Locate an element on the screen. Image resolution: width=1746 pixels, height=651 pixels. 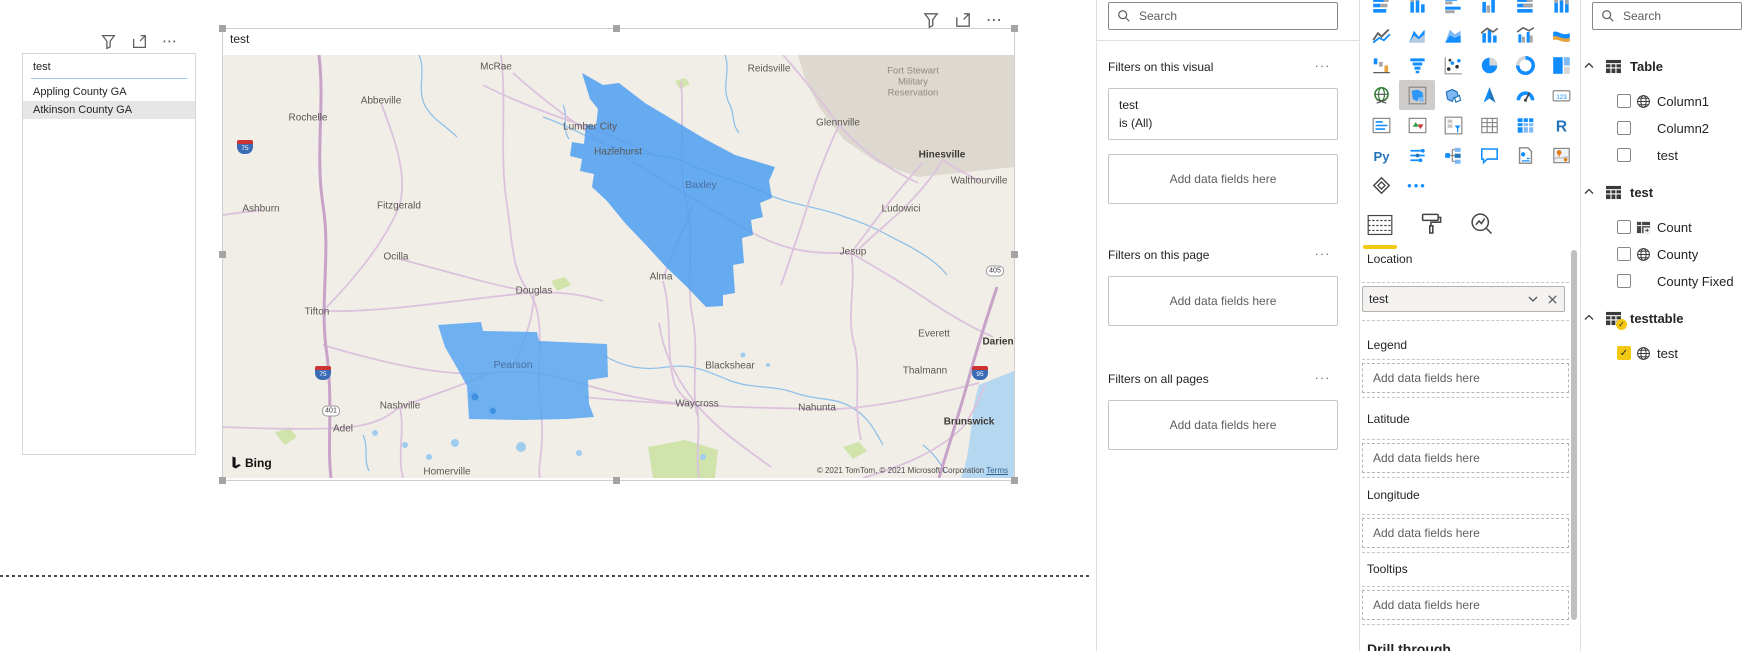
fields-search-input: Search is located at coordinates (1667, 16).